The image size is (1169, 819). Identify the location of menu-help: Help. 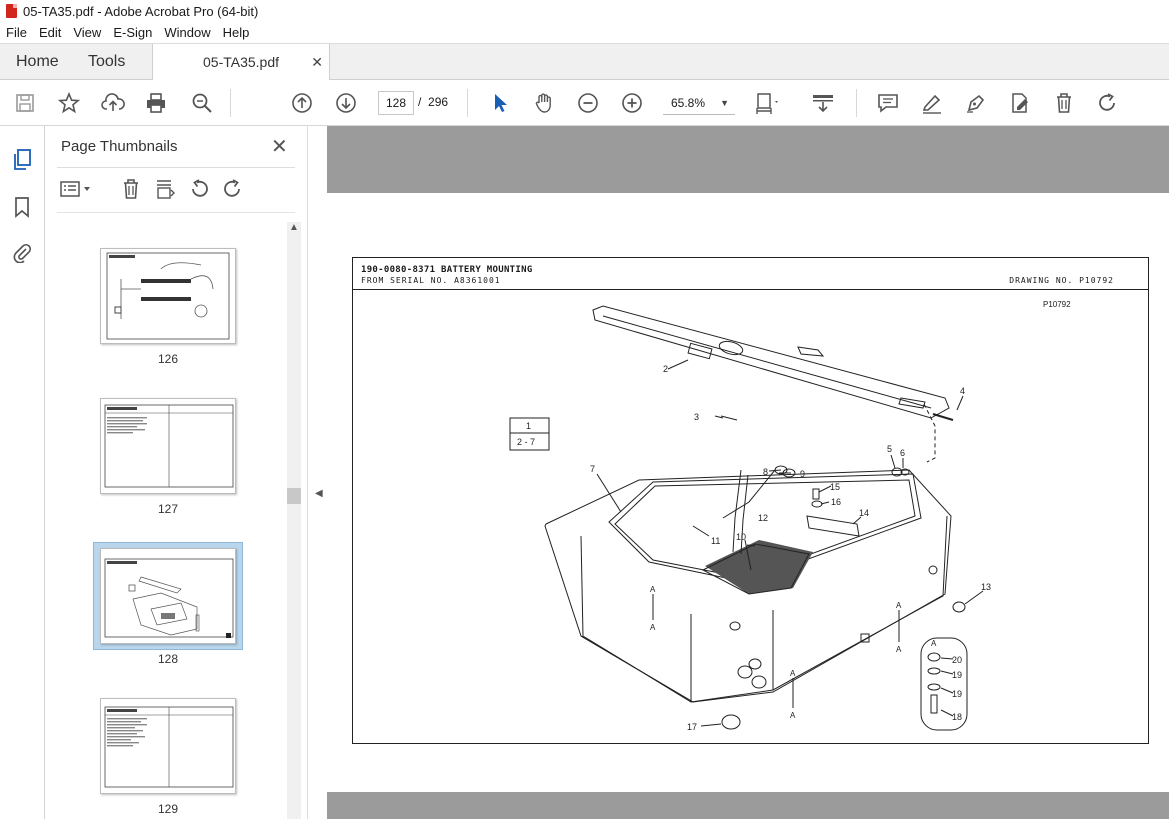
(236, 32).